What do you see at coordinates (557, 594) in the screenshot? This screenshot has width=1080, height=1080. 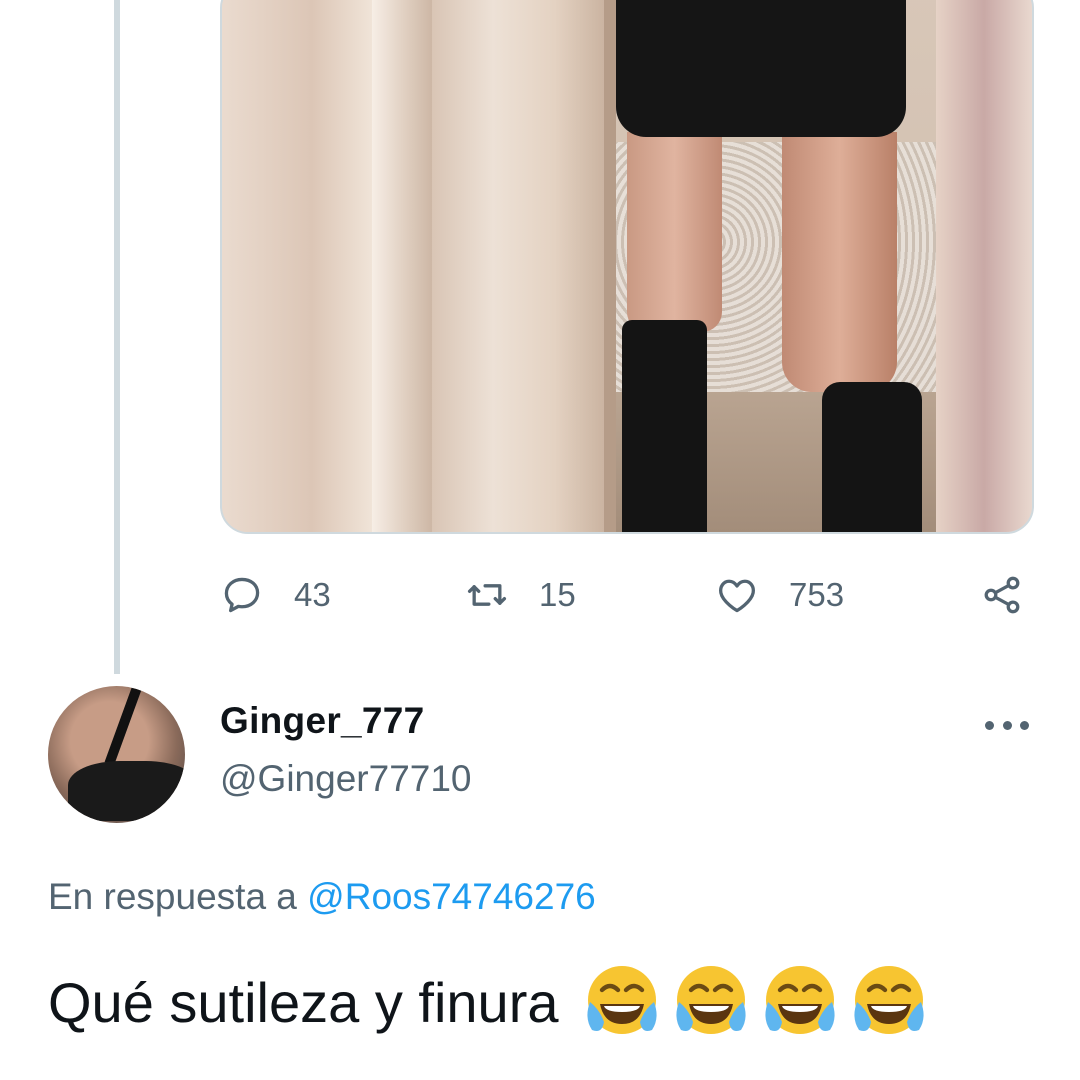 I see `retweet-count: 15` at bounding box center [557, 594].